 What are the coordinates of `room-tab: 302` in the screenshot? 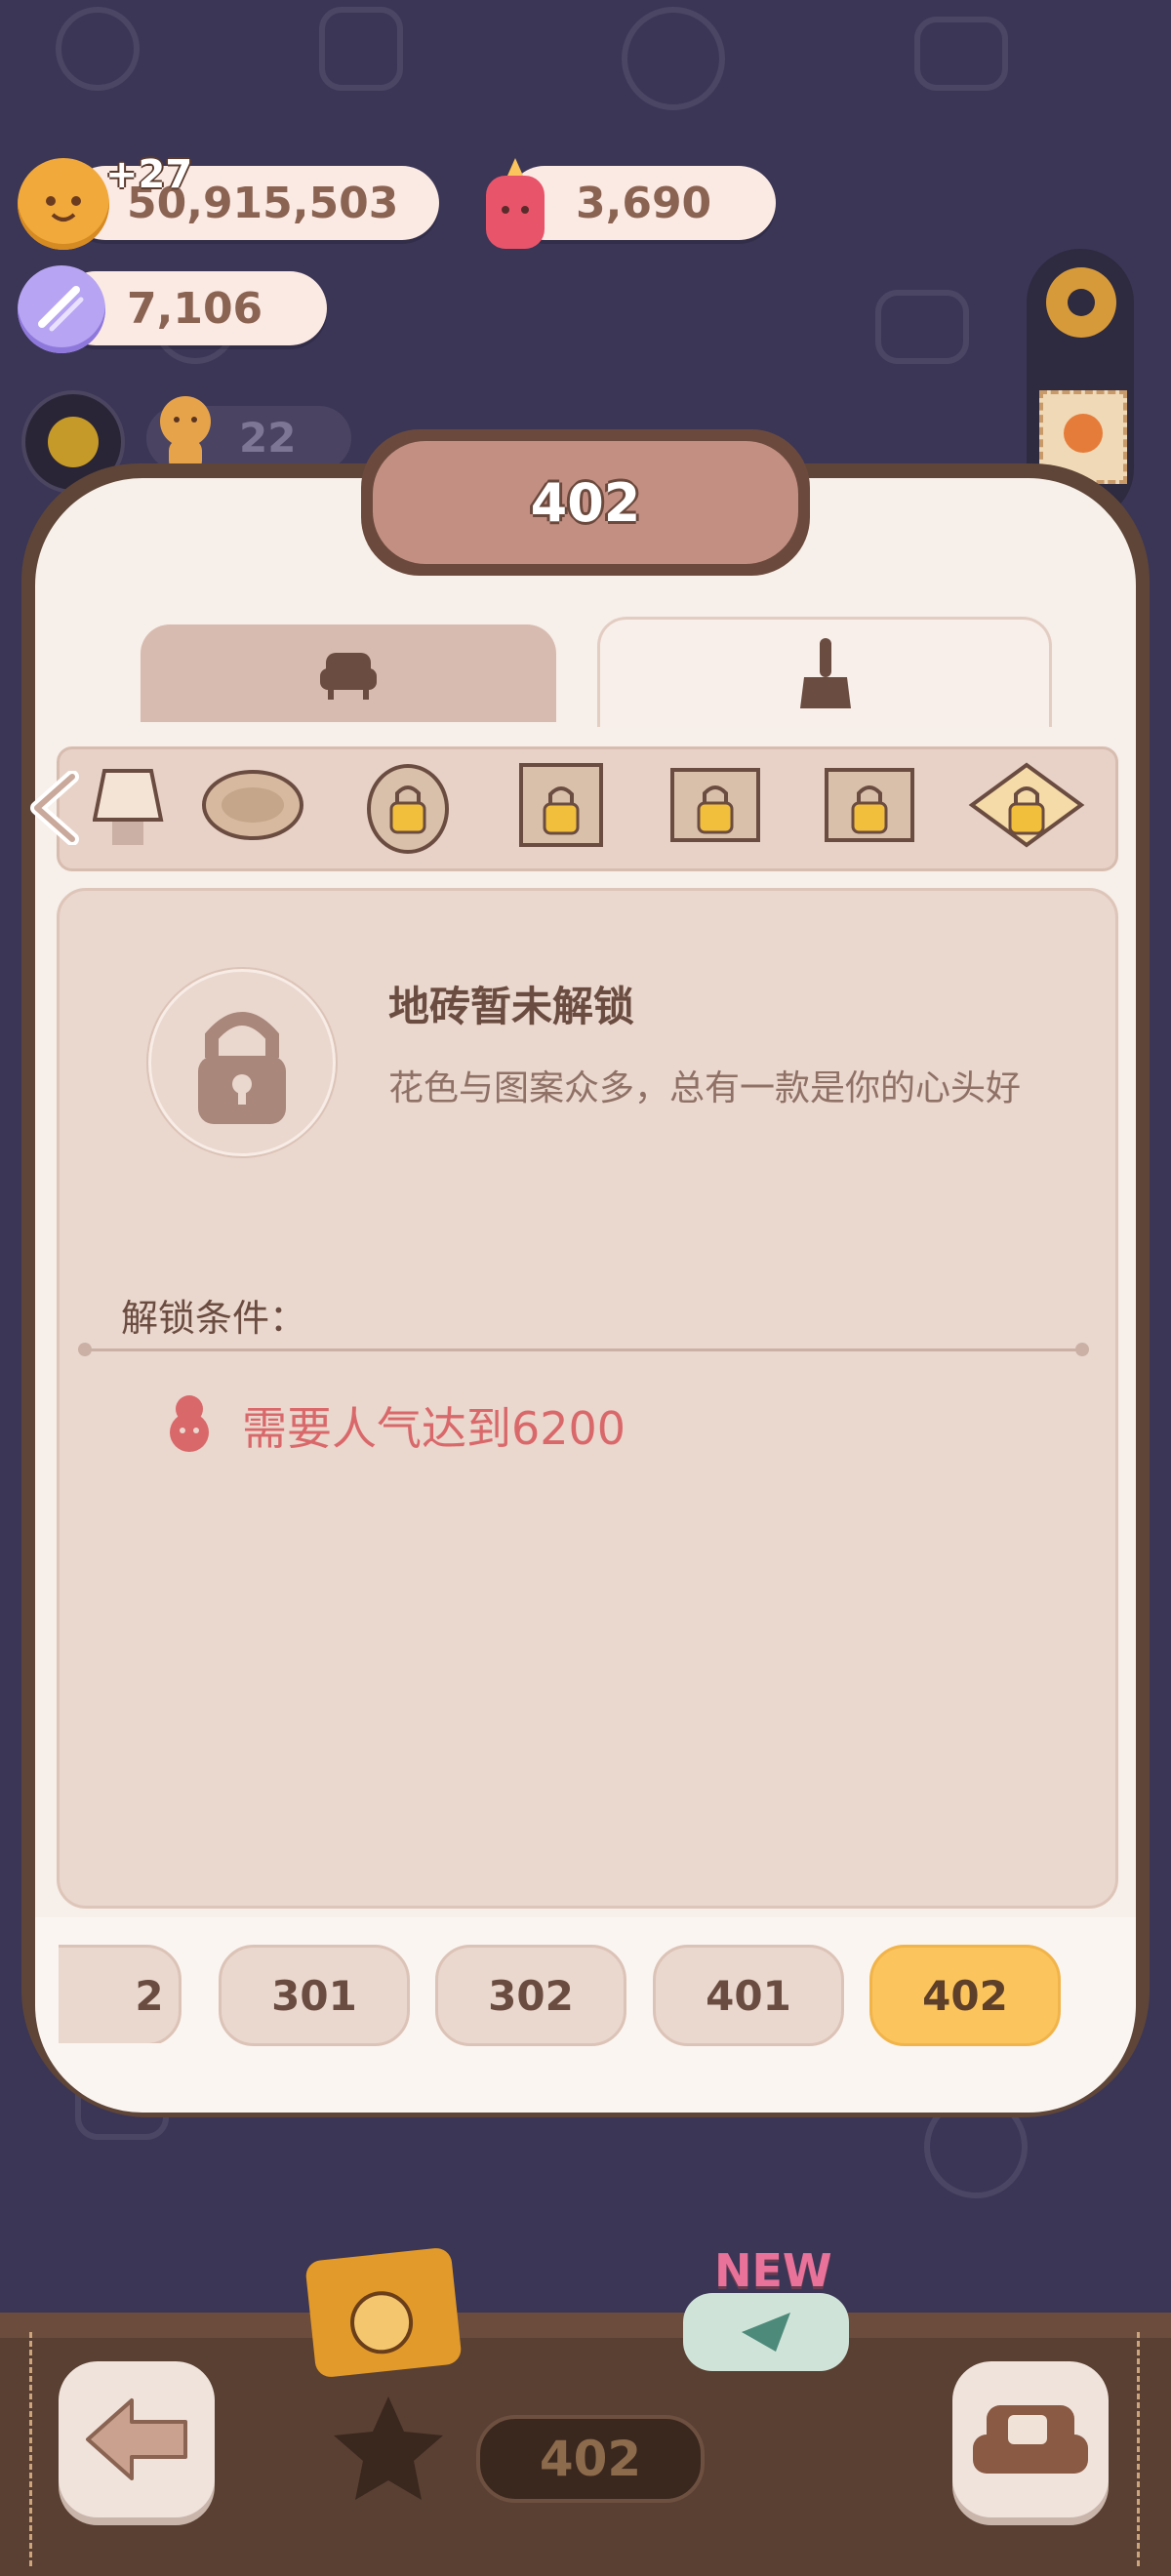 It's located at (530, 1995).